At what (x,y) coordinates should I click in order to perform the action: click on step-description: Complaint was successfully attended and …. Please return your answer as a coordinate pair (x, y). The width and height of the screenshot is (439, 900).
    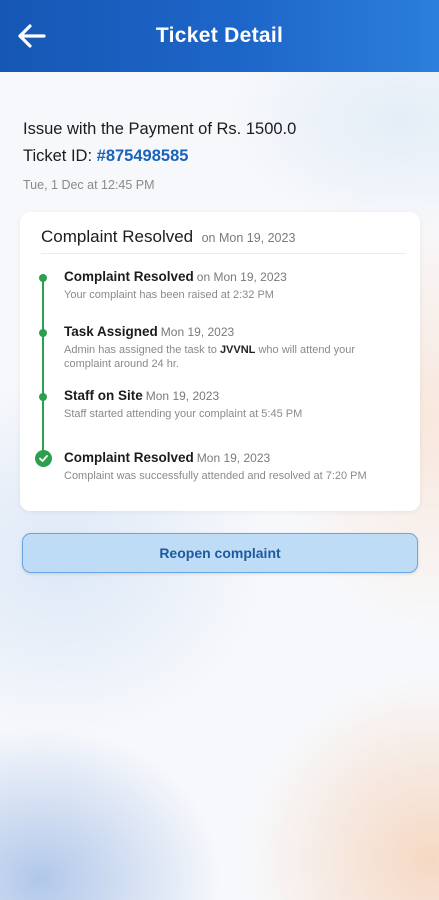
    Looking at the image, I should click on (215, 476).